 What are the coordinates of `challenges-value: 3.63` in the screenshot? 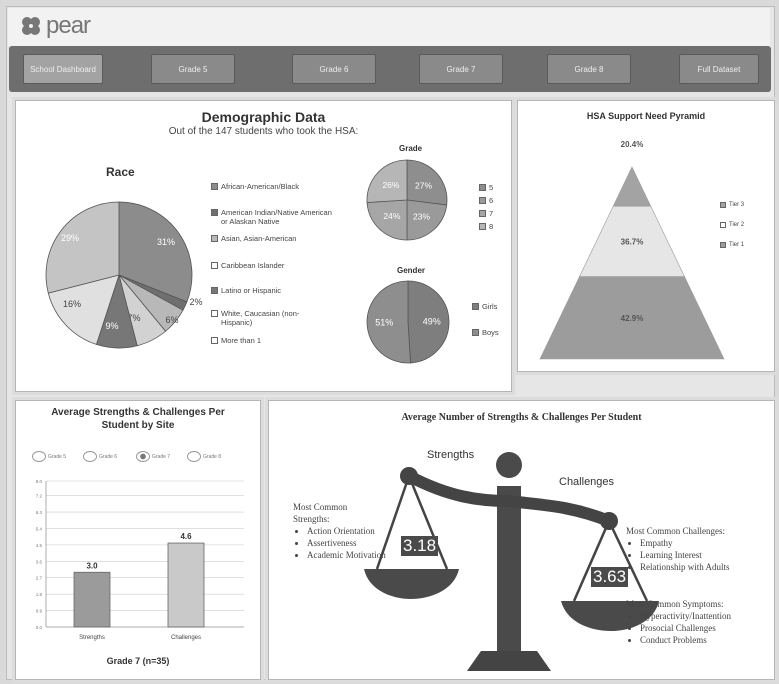 It's located at (610, 577).